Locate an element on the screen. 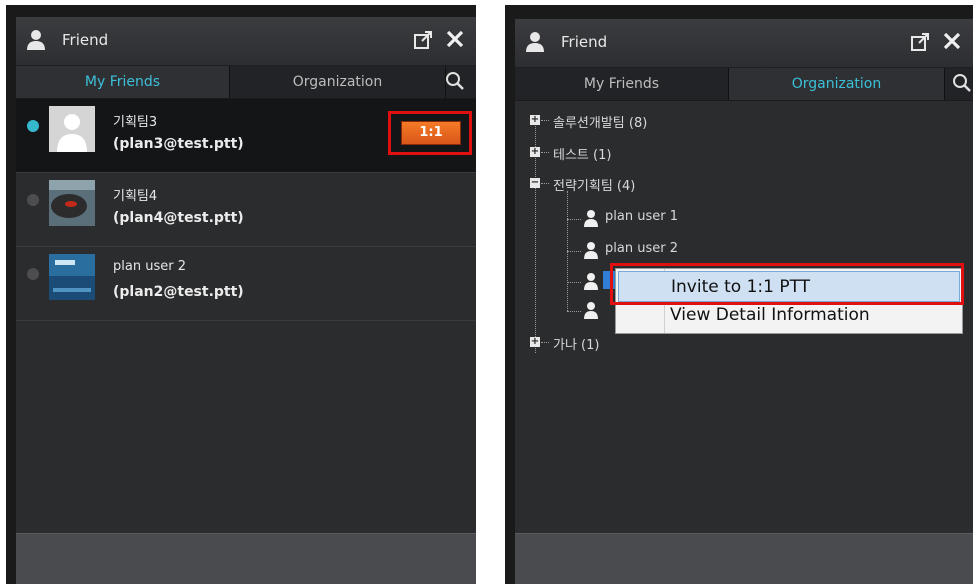 The image size is (973, 584). menu-item-view-detail: View Detail Information is located at coordinates (789, 317).